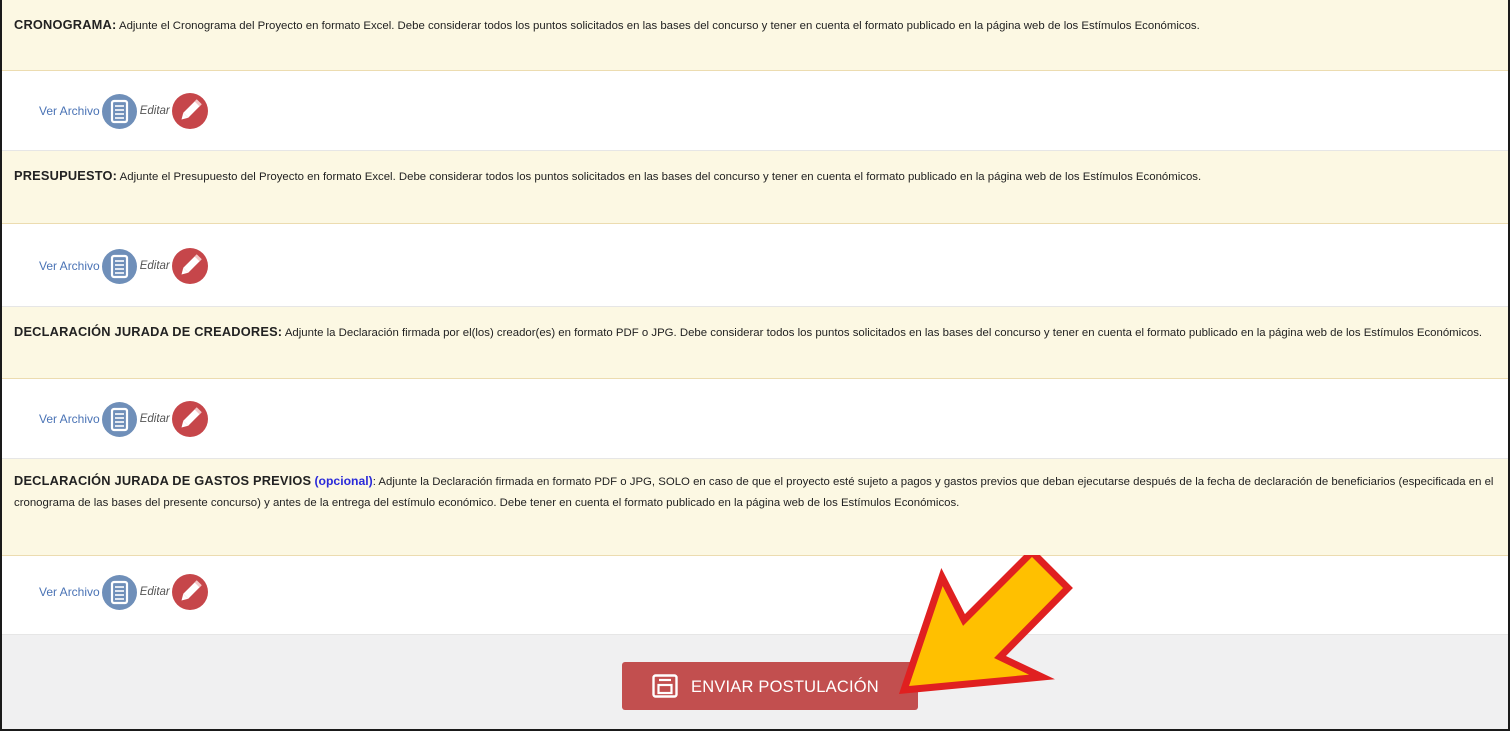  I want to click on section-title: PRESUPUESTO:, so click(66, 175).